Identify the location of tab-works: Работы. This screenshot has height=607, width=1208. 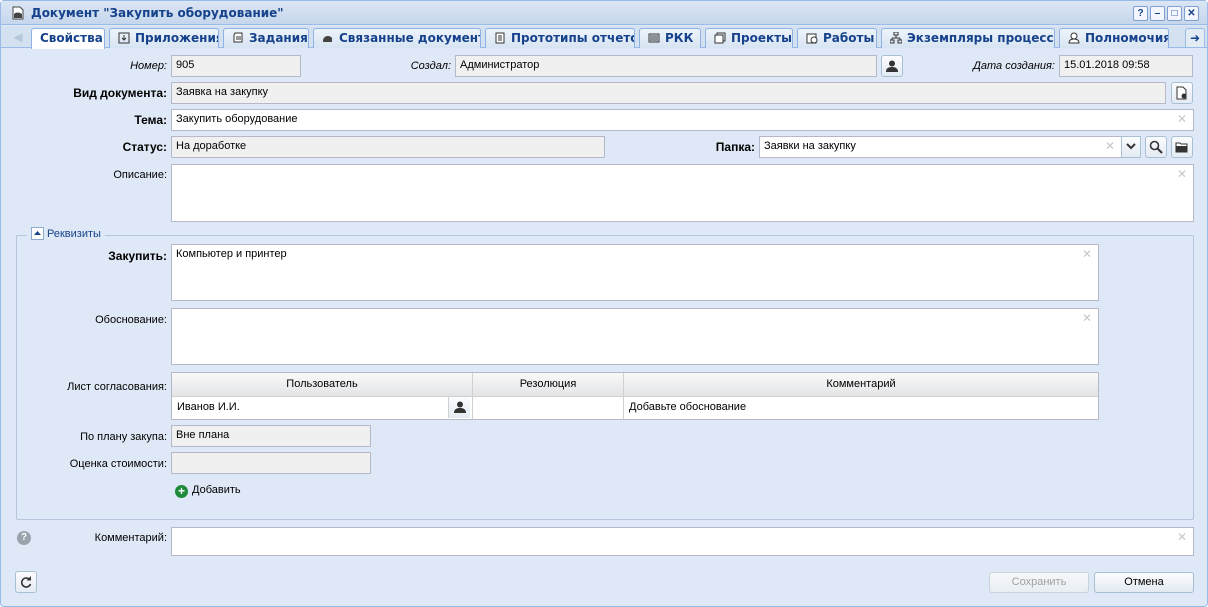
(837, 38).